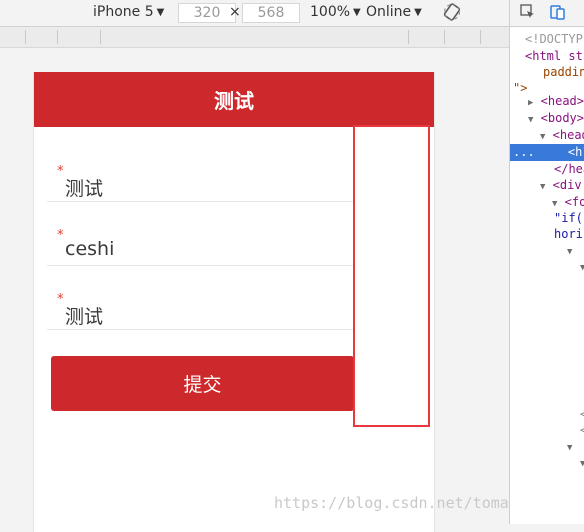 The height and width of the screenshot is (532, 584). I want to click on watermark: https://blog.csdn.net/tomatocc, so click(409, 503).